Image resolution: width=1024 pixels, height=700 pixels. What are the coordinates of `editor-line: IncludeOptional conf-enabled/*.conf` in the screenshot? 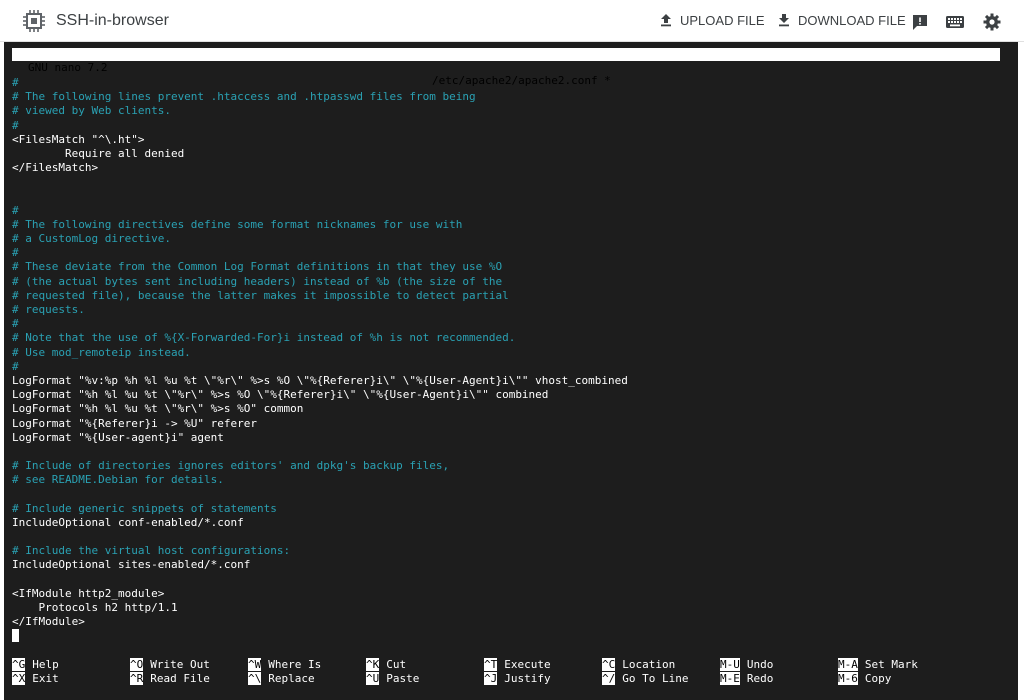 It's located at (128, 522).